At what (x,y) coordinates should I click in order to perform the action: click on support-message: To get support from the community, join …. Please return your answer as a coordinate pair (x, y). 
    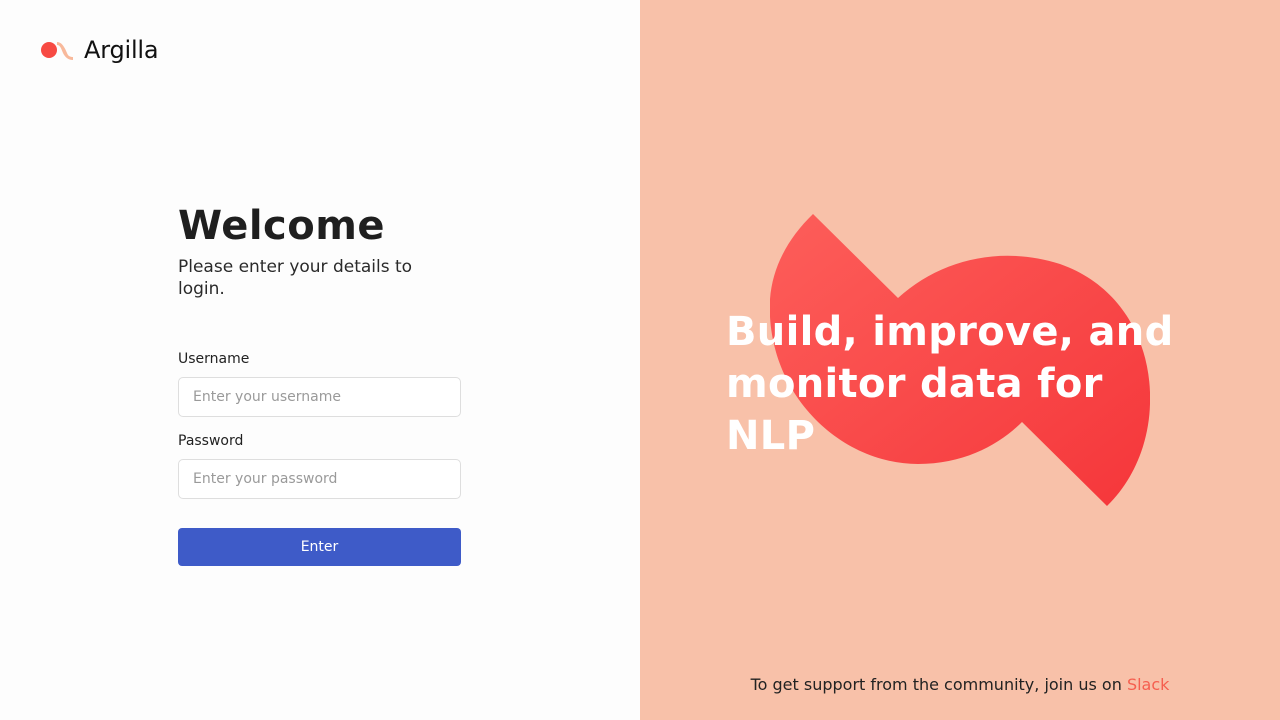
    Looking at the image, I should click on (960, 685).